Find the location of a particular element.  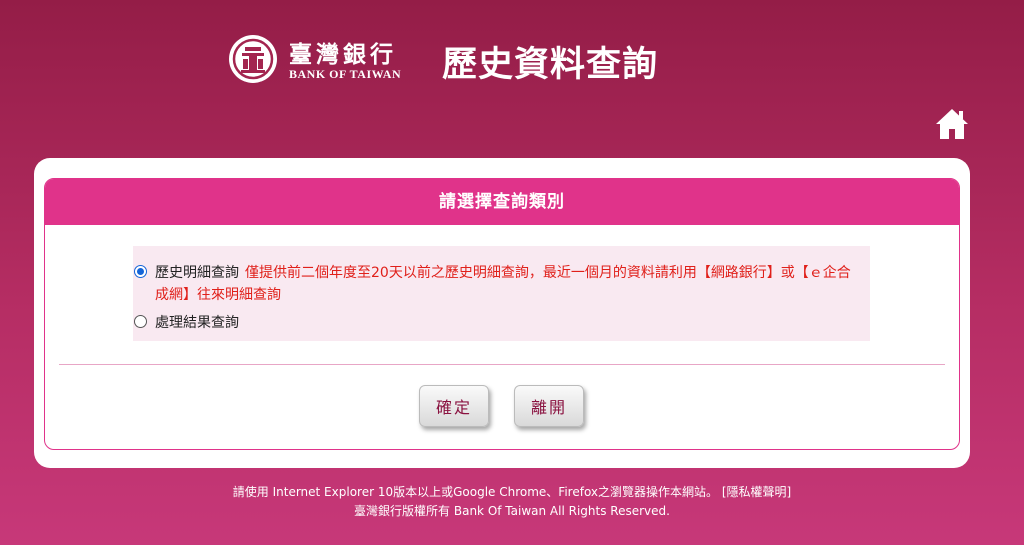

panel-heading: 請選擇查詢類別 is located at coordinates (502, 202).